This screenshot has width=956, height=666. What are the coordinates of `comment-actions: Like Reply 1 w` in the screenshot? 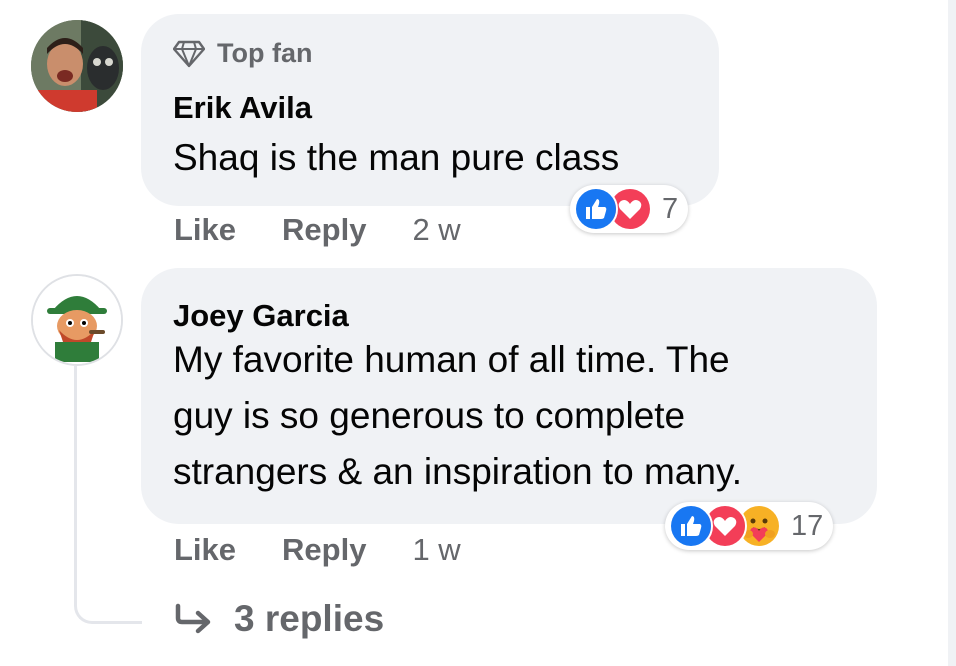 It's located at (317, 550).